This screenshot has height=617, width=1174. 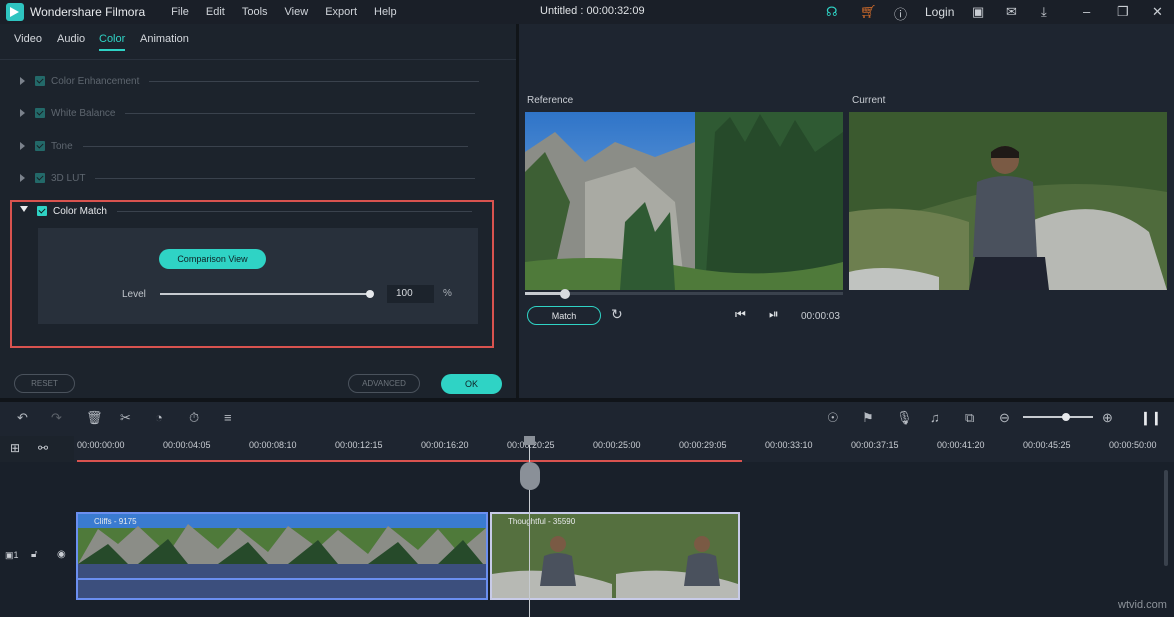 I want to click on comparison-view-button: Comparison View, so click(x=212, y=259).